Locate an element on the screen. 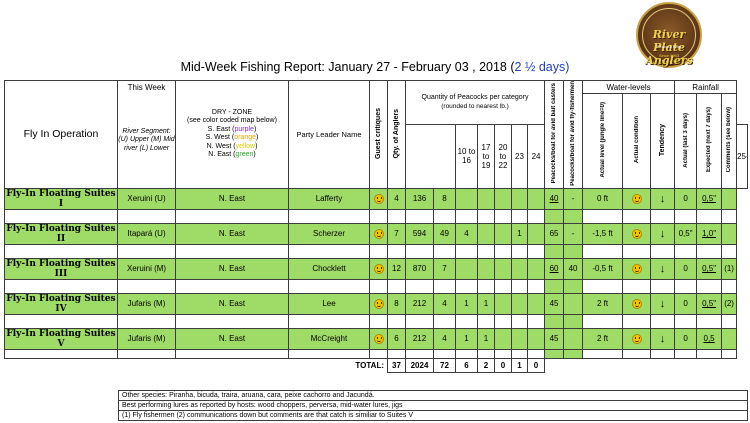 The image size is (750, 423). totals-cat-3: 2 is located at coordinates (486, 365).